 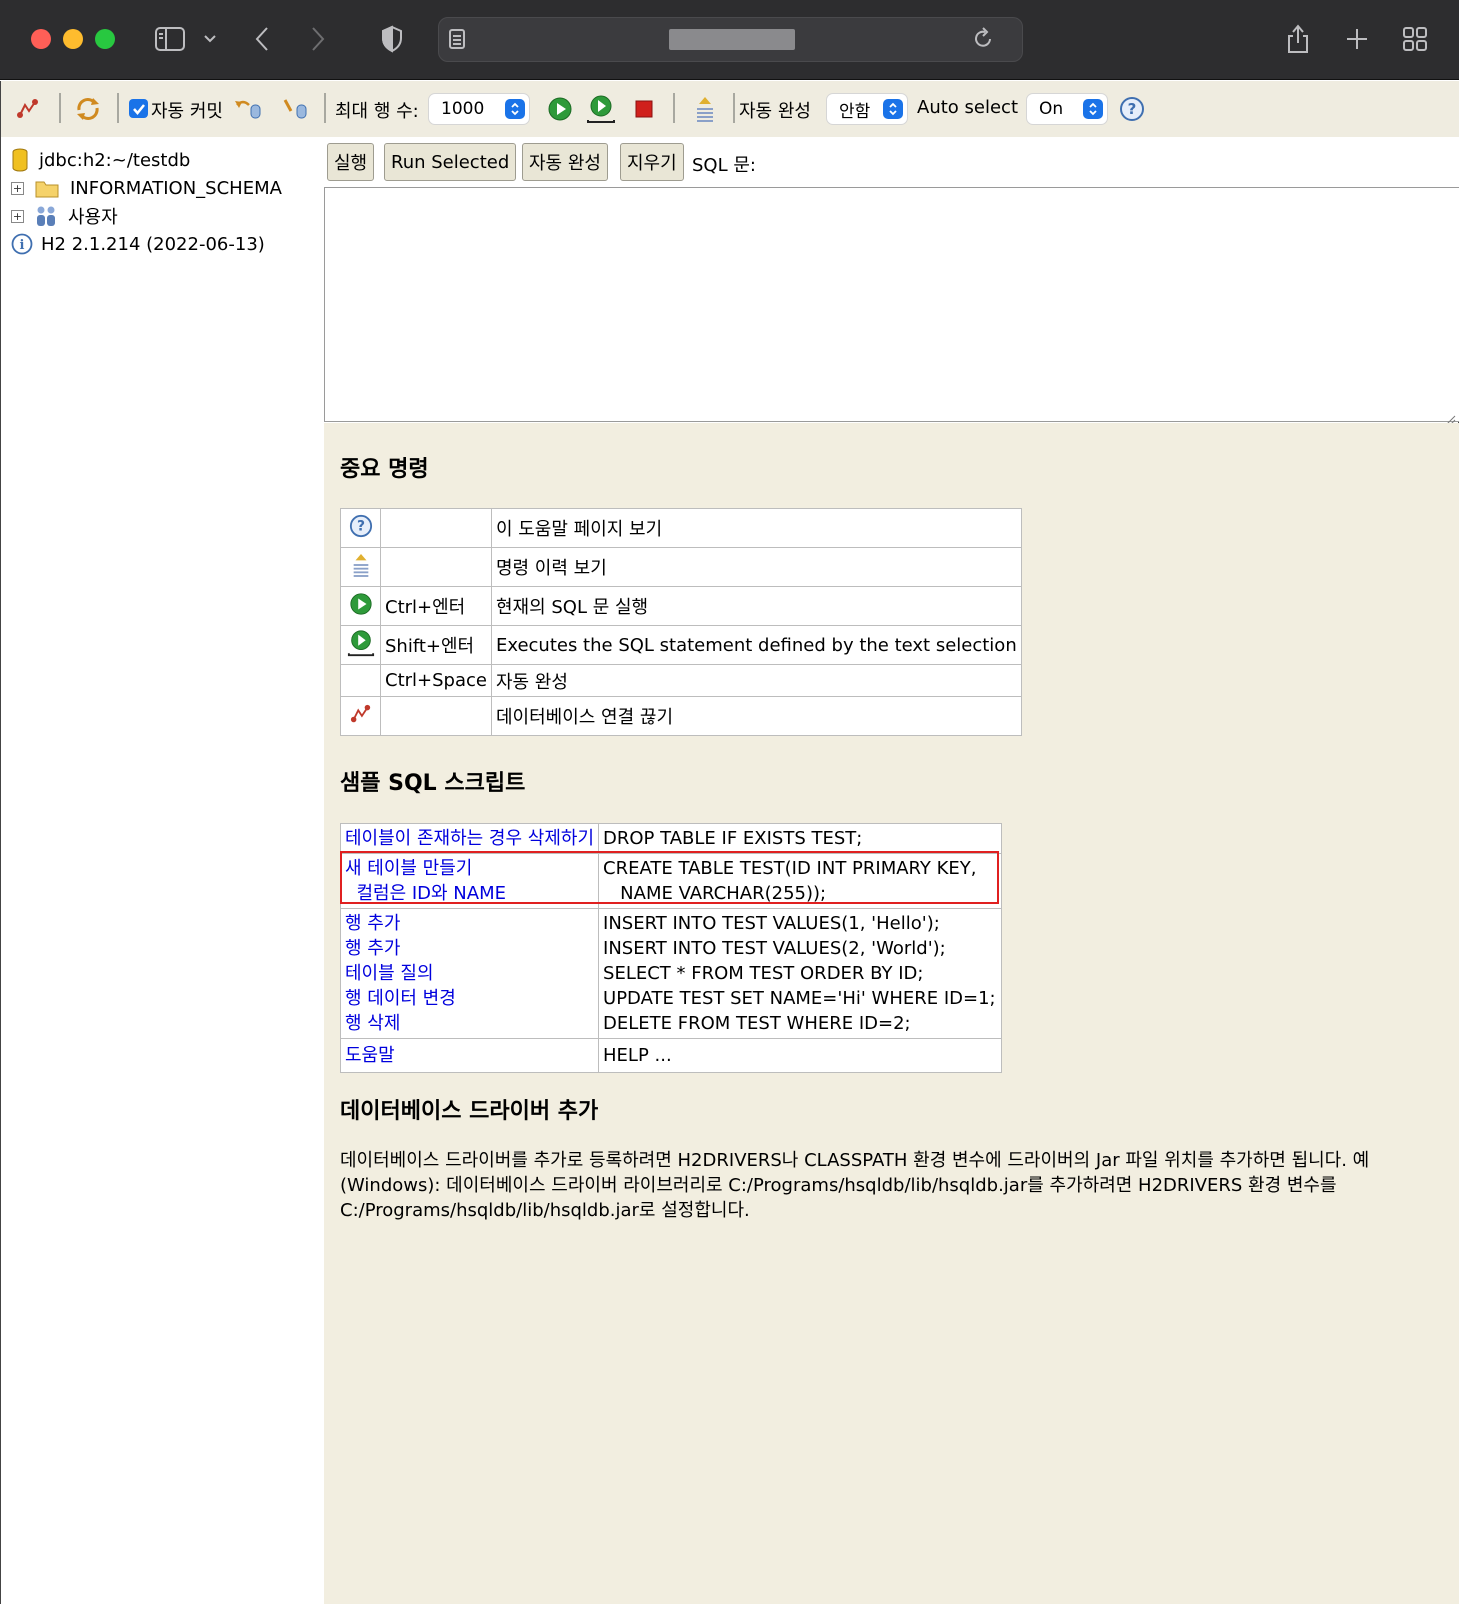 I want to click on table-row: Ctrl+엔터 현재의 SQL 문 실행, so click(x=681, y=606).